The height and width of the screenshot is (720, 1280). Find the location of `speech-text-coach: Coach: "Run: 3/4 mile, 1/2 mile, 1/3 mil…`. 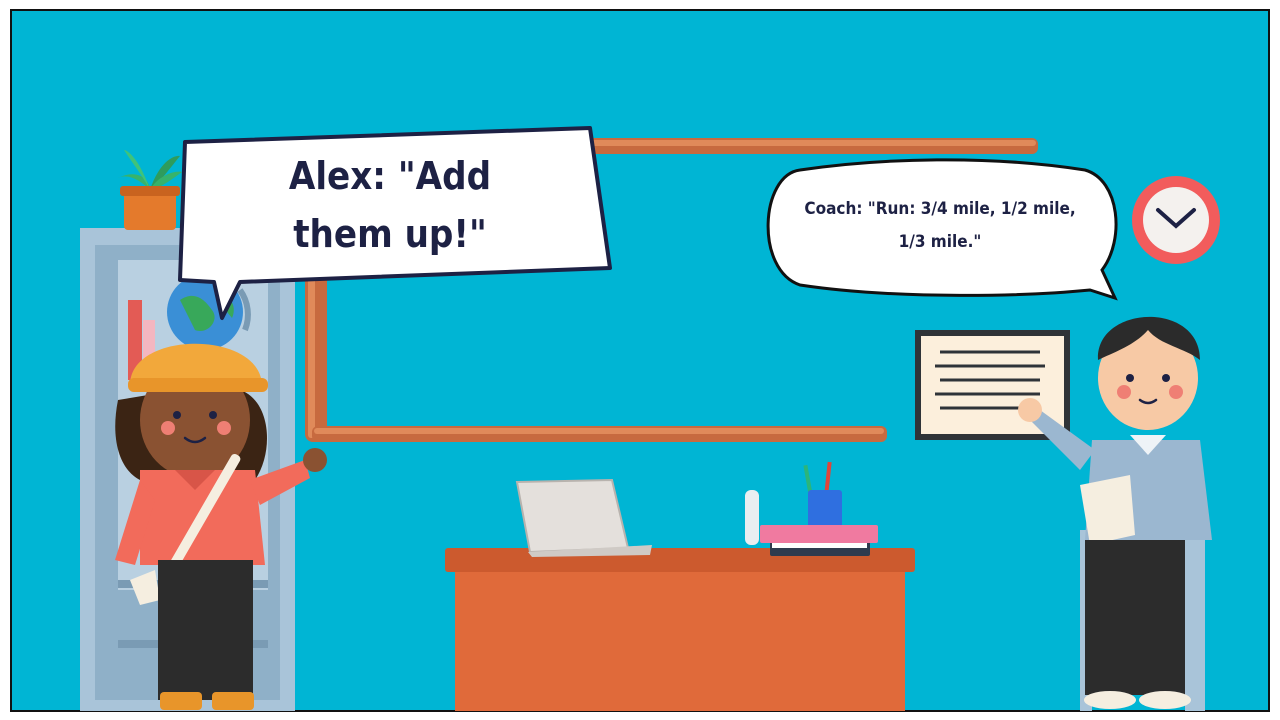

speech-text-coach: Coach: "Run: 3/4 mile, 1/2 mile, 1/3 mil… is located at coordinates (940, 226).